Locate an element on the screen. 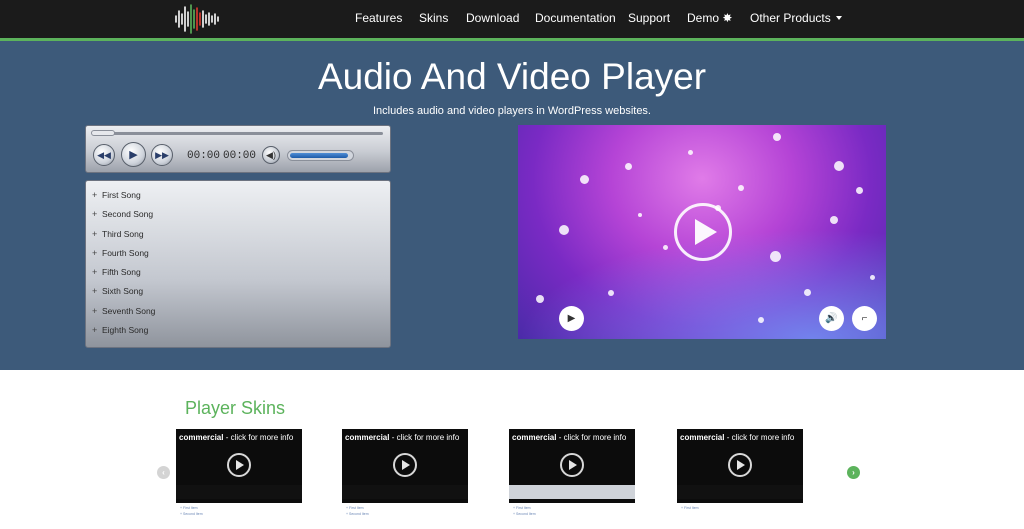 This screenshot has width=1024, height=529. playlist-item: + Fifth Song is located at coordinates (238, 276).